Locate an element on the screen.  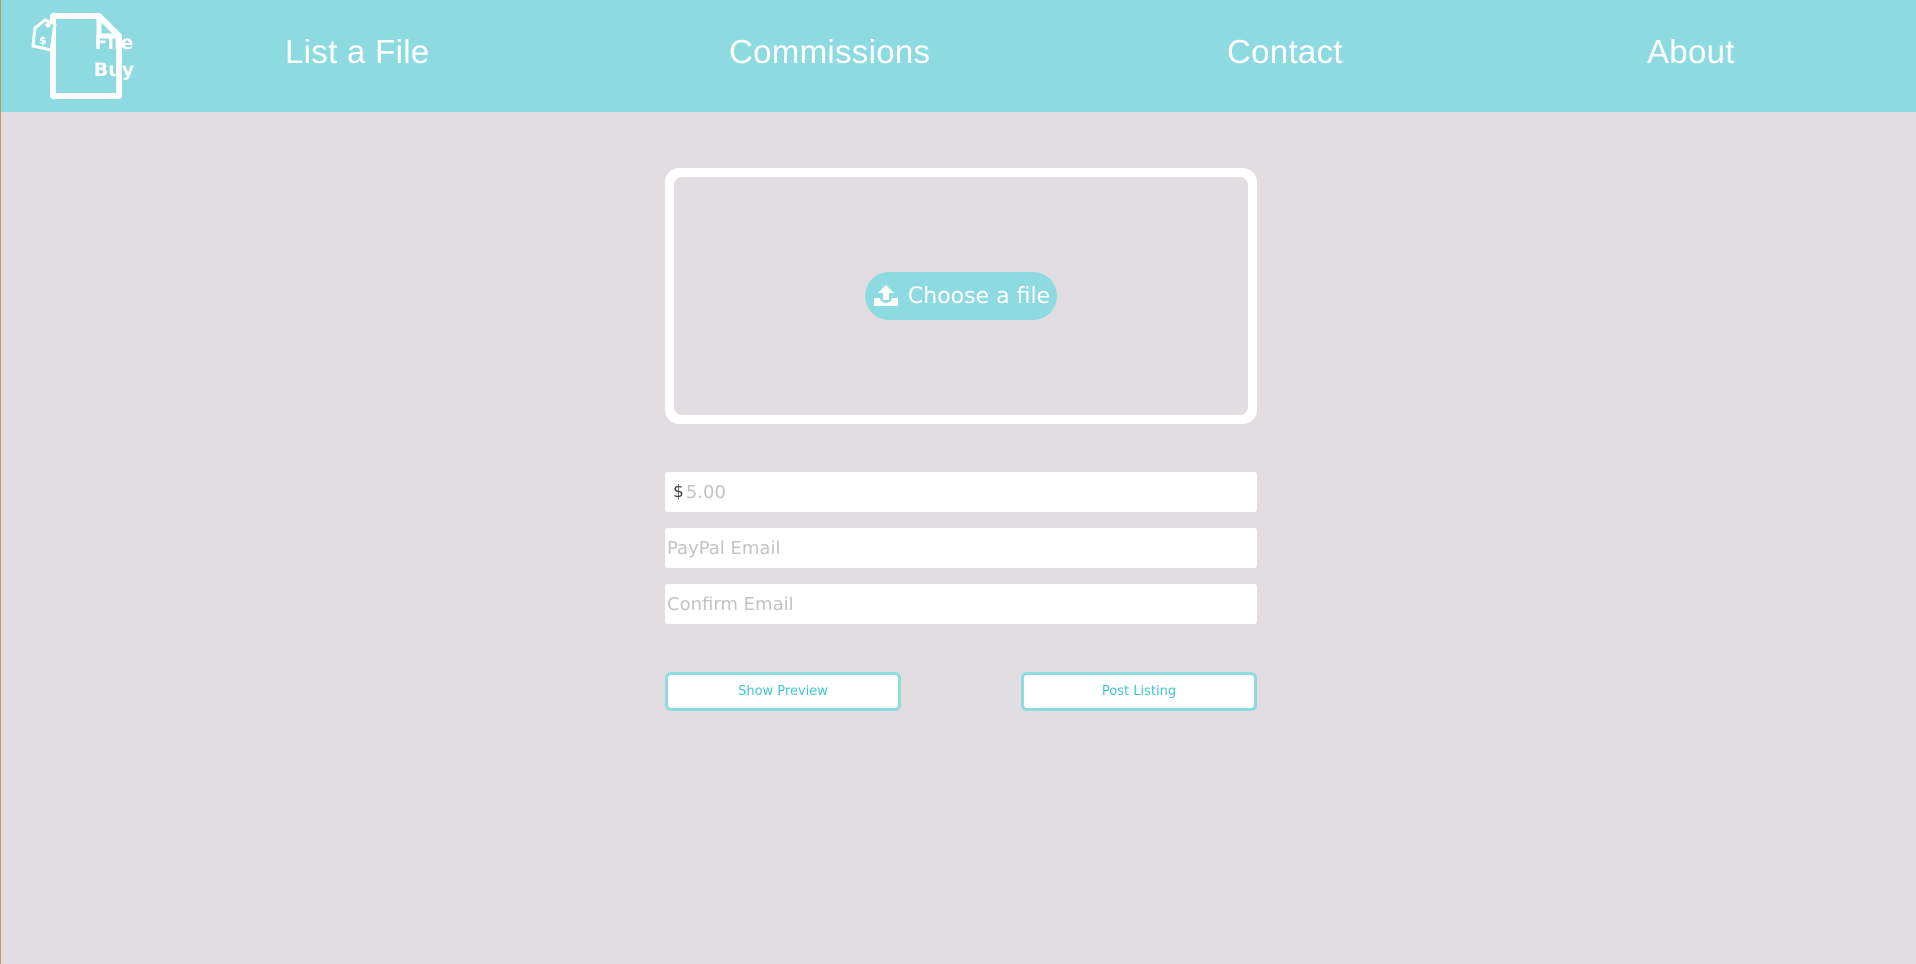
nav-commissions: Commissions is located at coordinates (829, 52).